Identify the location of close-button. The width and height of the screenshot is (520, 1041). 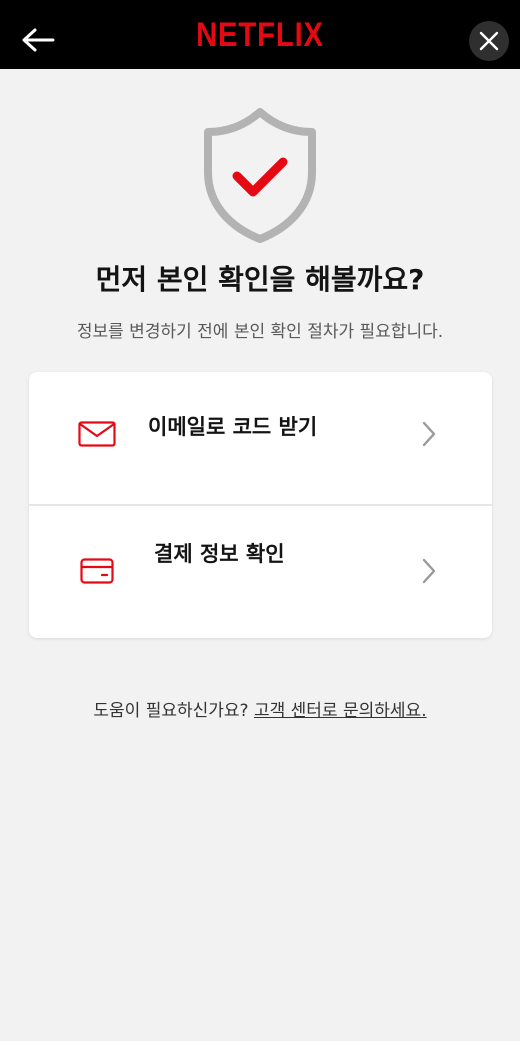
(489, 41).